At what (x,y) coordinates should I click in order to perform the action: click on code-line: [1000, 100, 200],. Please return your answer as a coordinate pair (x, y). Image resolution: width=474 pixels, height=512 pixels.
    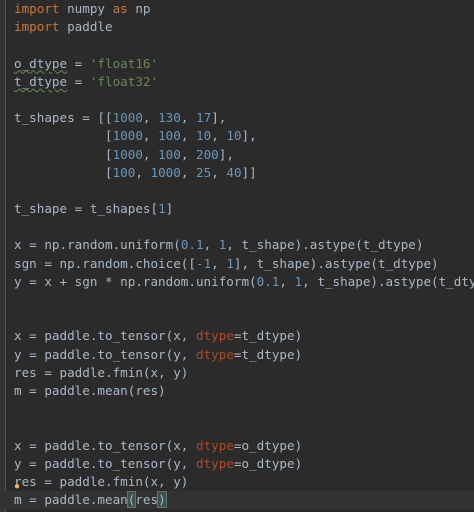
    Looking at the image, I should click on (244, 155).